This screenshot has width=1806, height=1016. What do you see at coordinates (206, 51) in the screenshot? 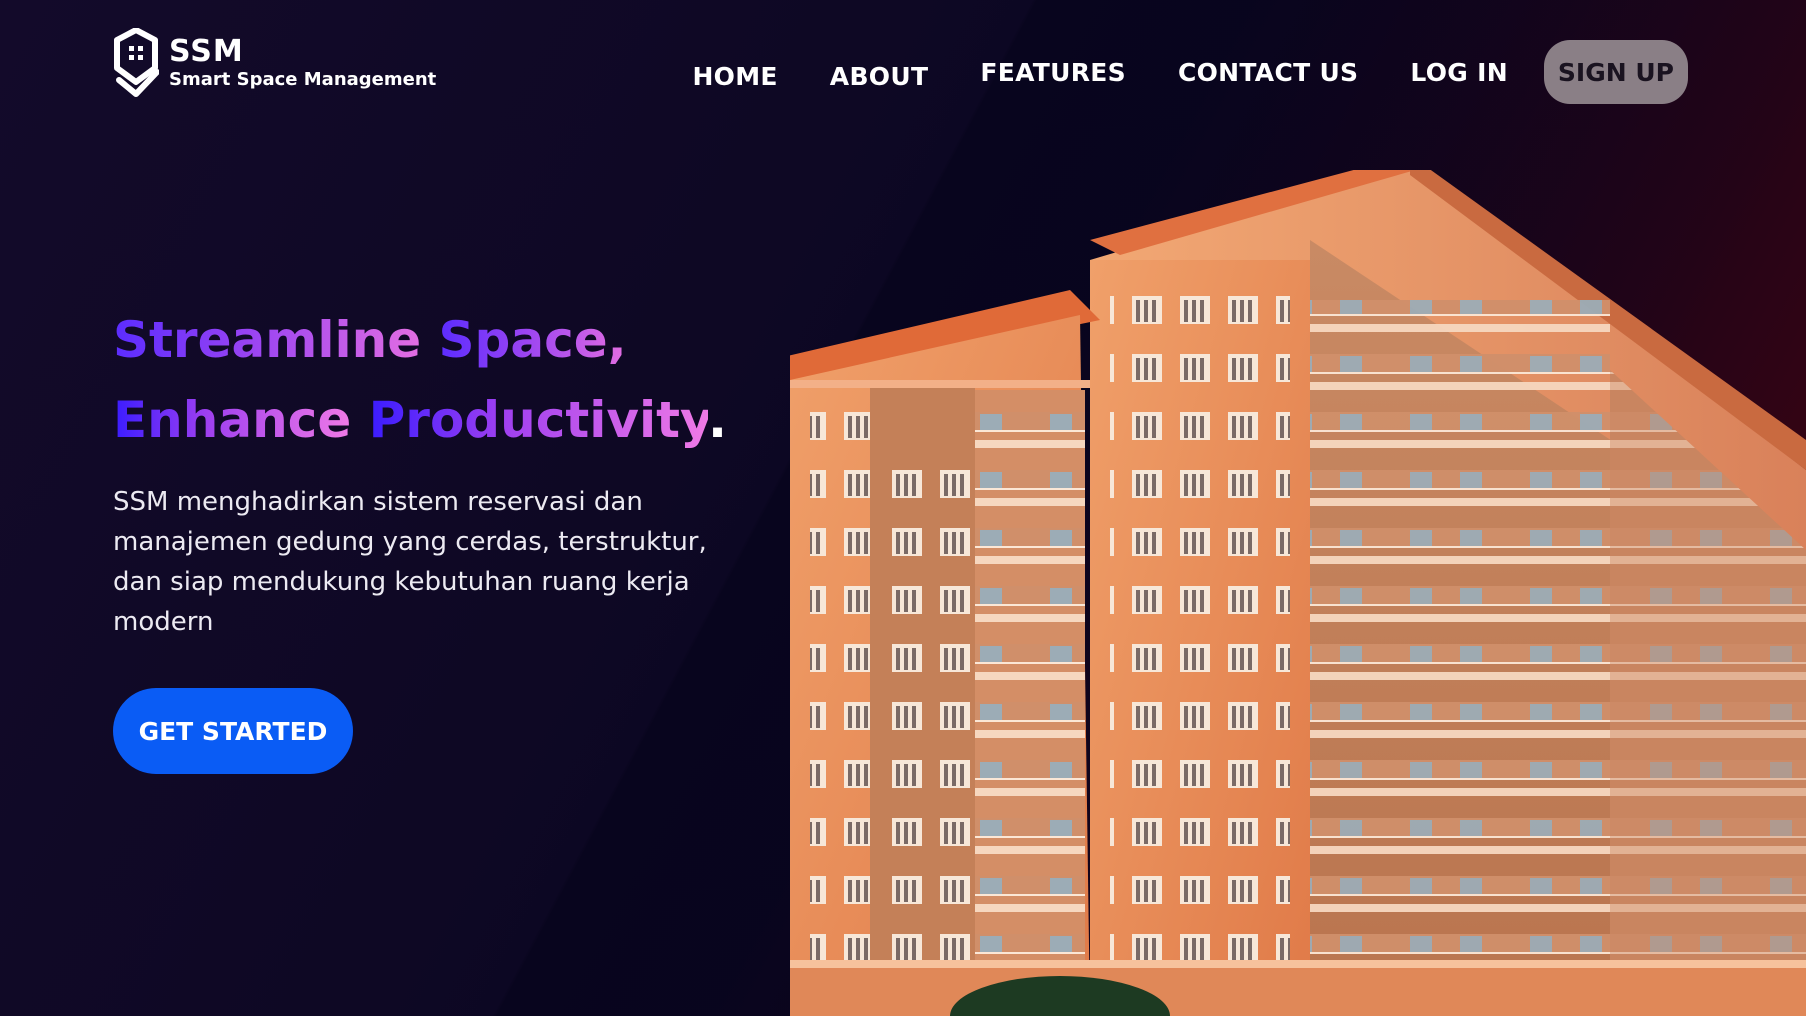
I see `brand-name: SSM` at bounding box center [206, 51].